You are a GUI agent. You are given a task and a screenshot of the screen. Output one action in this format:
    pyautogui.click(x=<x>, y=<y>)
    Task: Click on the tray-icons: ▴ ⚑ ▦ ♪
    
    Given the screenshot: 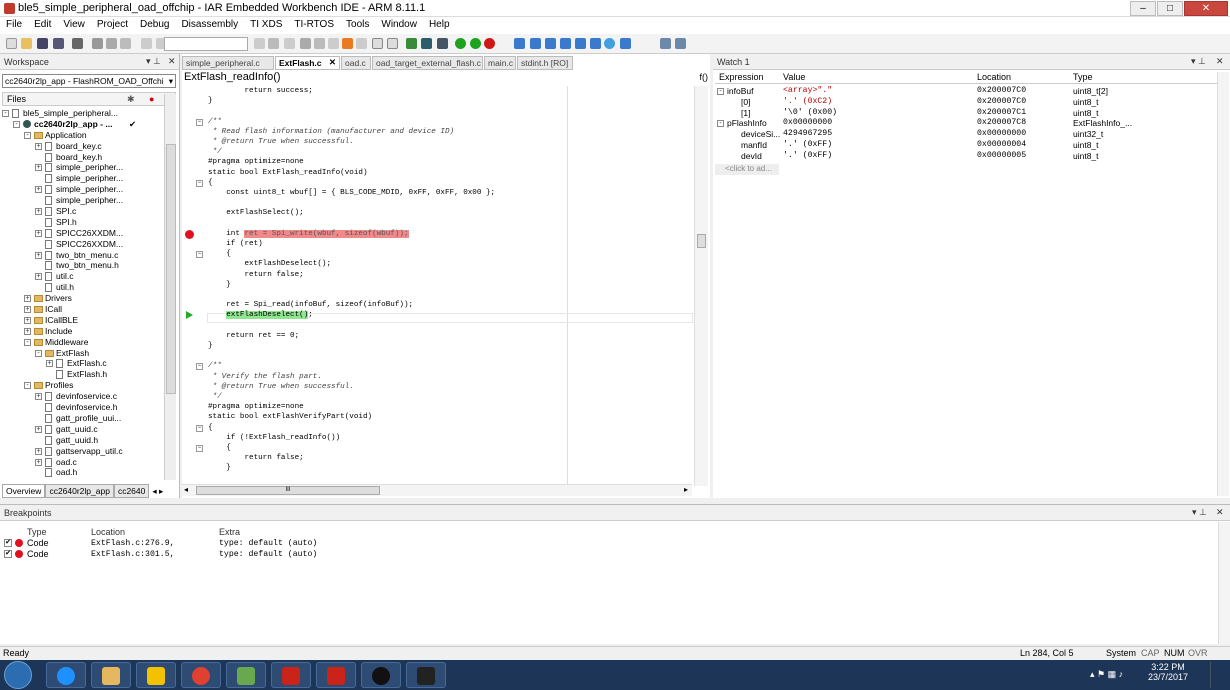 What is the action you would take?
    pyautogui.click(x=1120, y=675)
    